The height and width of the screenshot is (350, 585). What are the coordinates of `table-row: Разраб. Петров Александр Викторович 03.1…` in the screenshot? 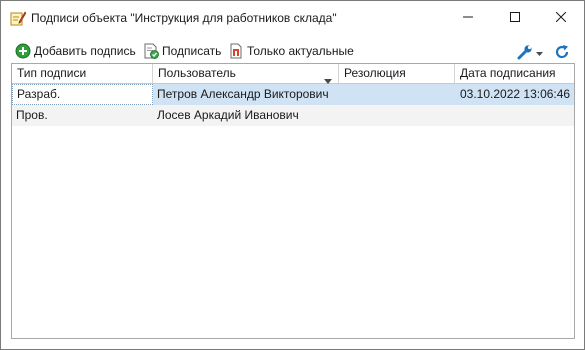 It's located at (293, 94).